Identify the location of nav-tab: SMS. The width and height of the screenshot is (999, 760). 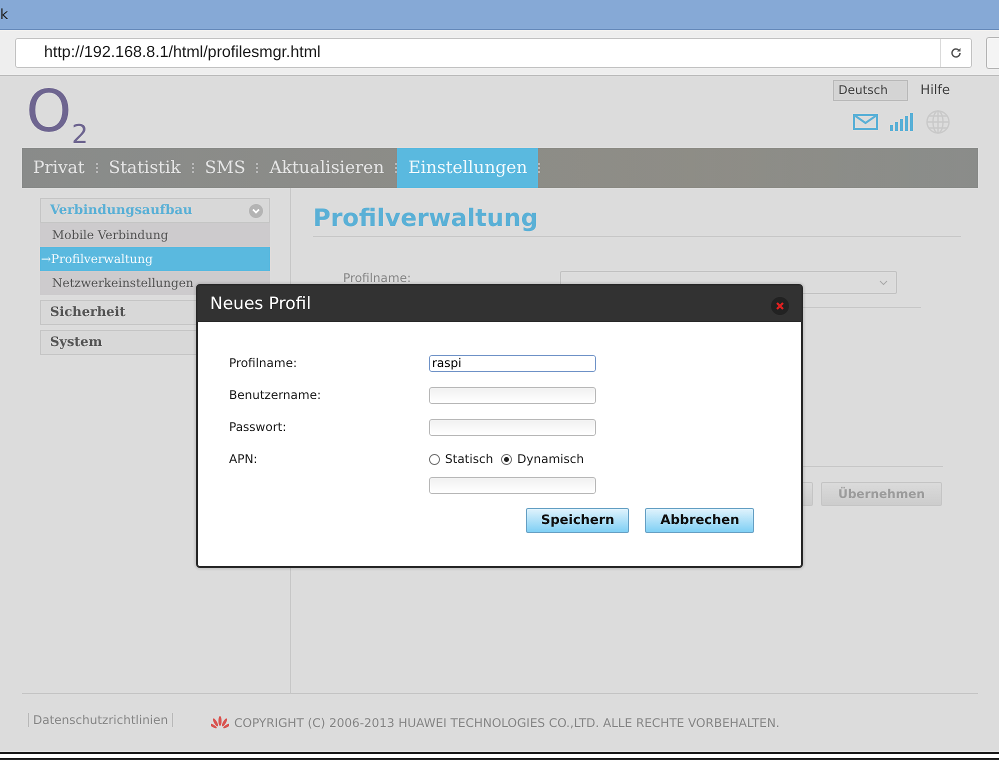
(225, 168).